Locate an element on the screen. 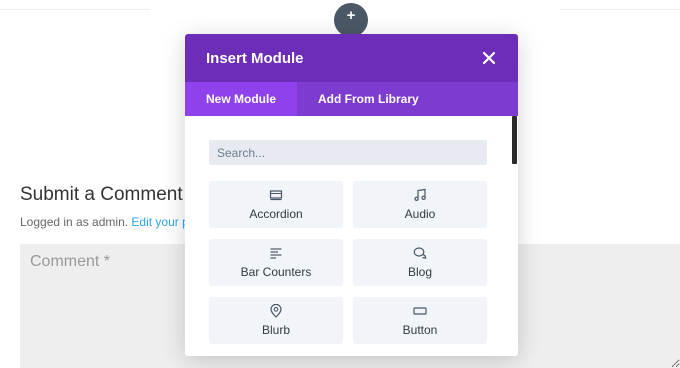 This screenshot has height=368, width=680. edit-profile-link: Edit your p is located at coordinates (159, 222).